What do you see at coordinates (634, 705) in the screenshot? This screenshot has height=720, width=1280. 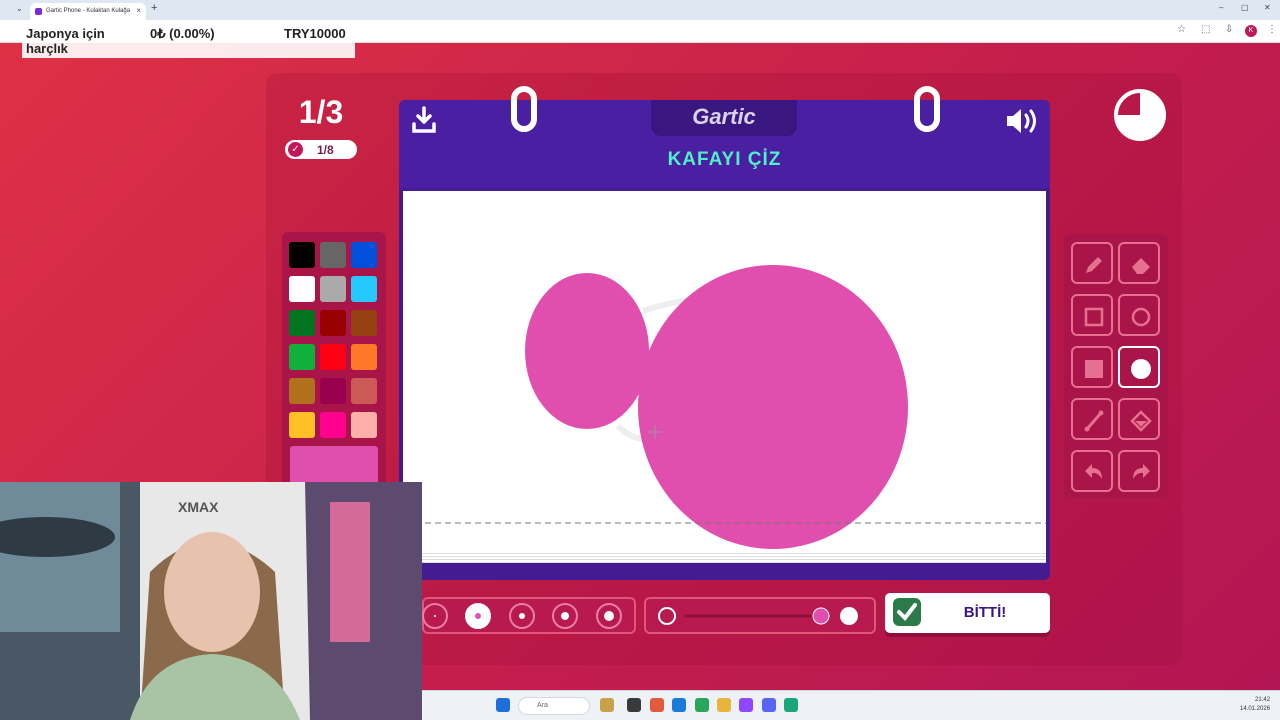 I see `task-view-icon` at bounding box center [634, 705].